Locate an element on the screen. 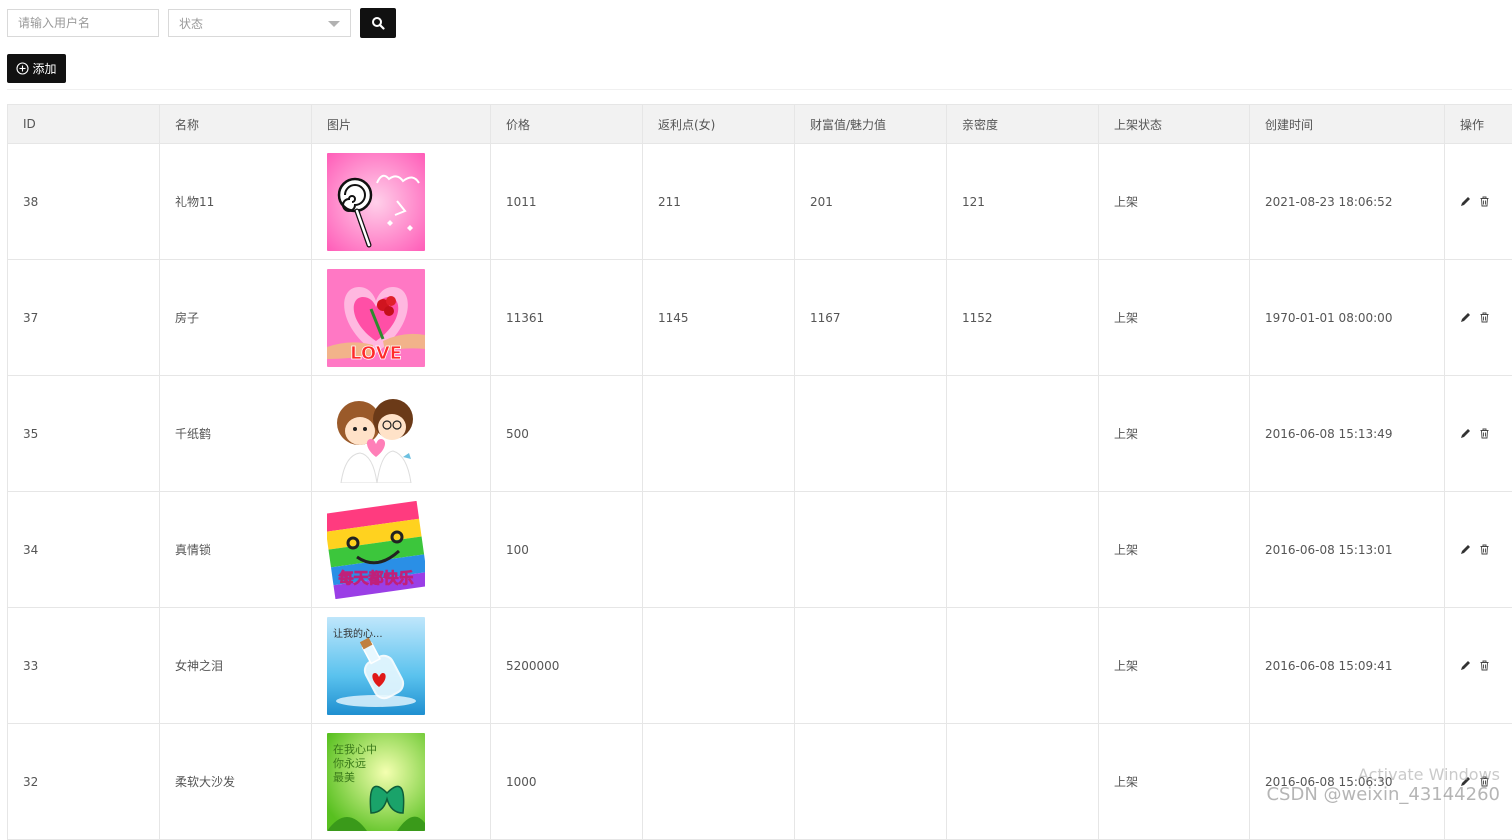 The width and height of the screenshot is (1512, 840). svg-text: 最美 is located at coordinates (344, 777).